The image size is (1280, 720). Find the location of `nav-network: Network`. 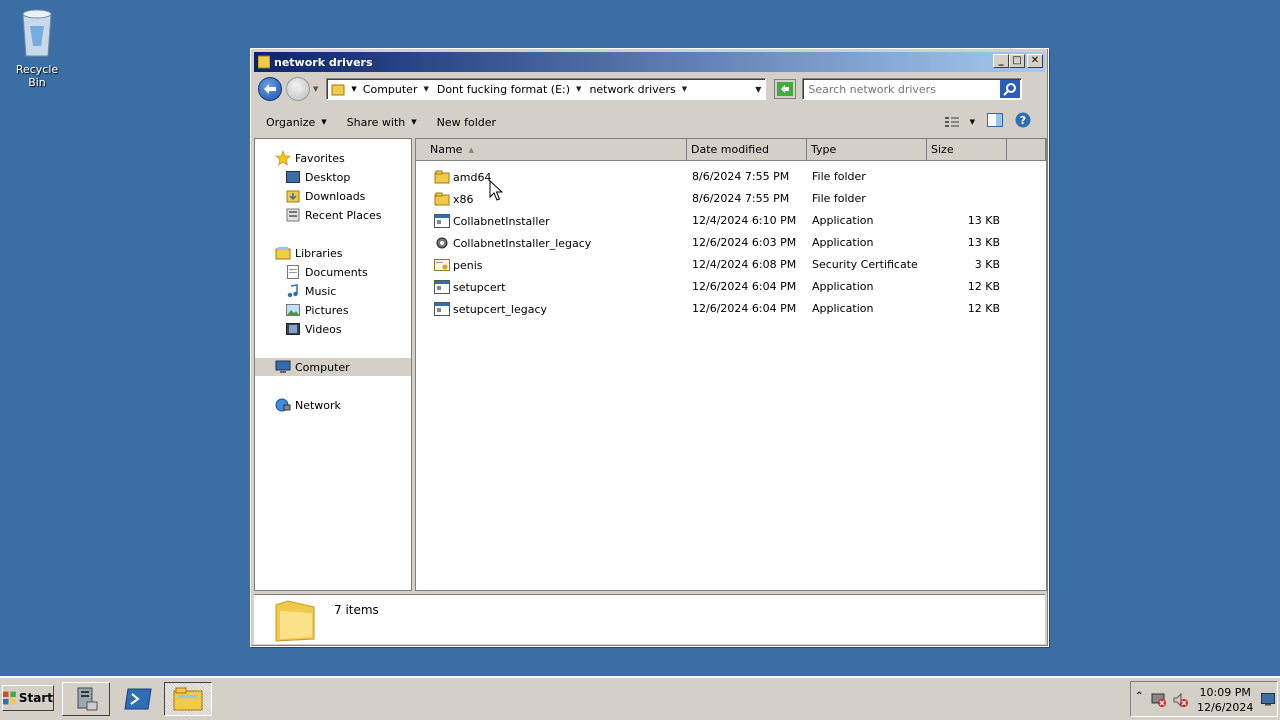

nav-network: Network is located at coordinates (308, 405).